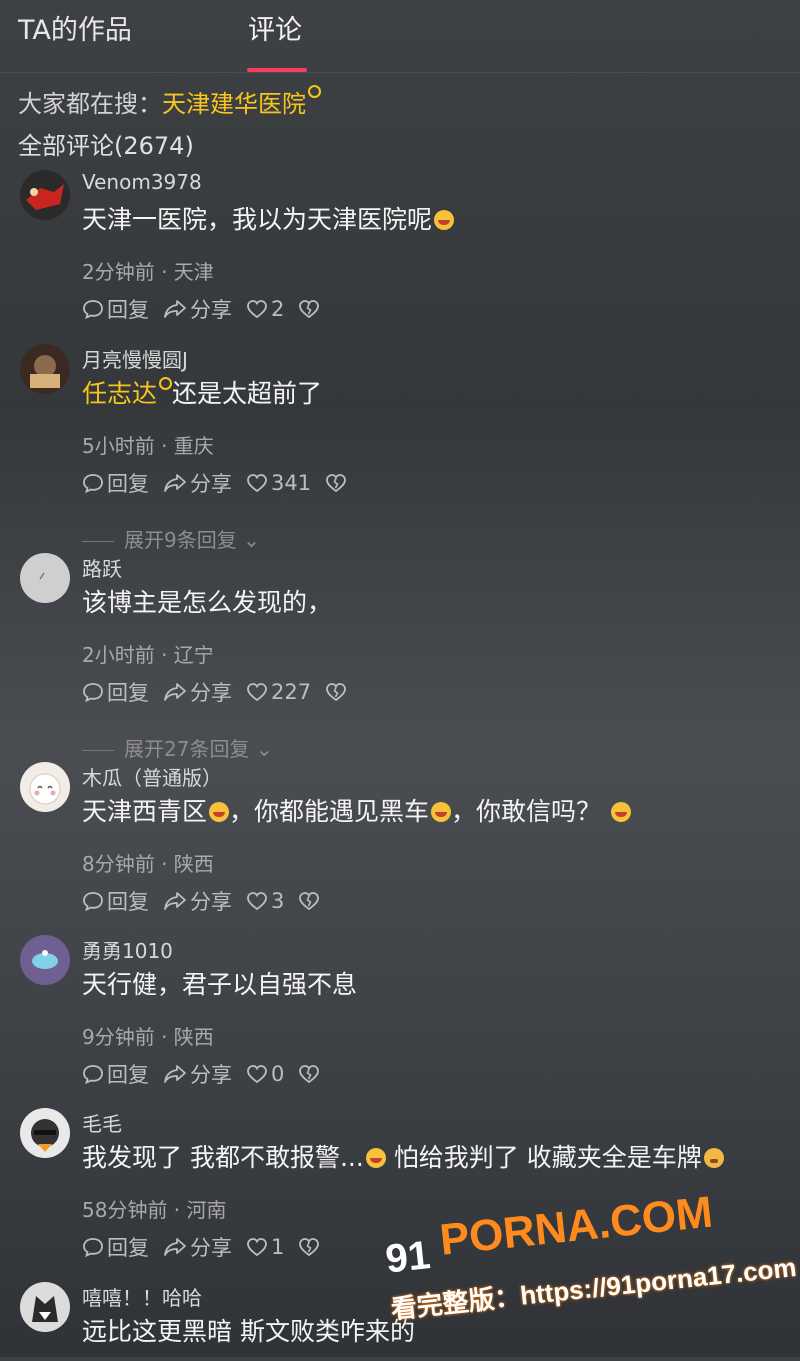 Image resolution: width=800 pixels, height=1361 pixels. I want to click on comment-actions: 回复 分享 0, so click(209, 1074).